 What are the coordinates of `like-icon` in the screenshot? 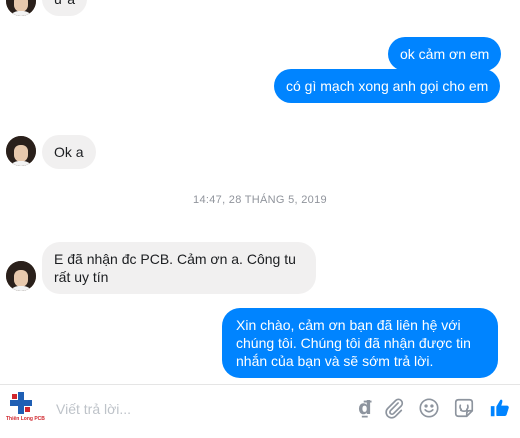 It's located at (500, 408).